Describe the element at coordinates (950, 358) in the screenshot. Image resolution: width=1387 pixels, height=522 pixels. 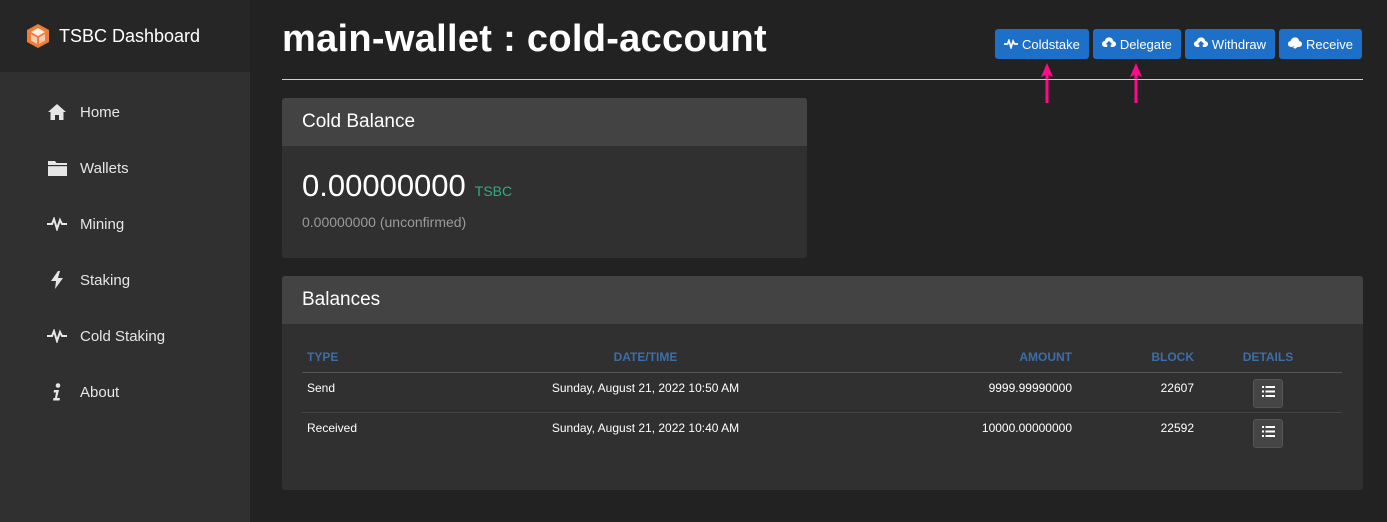
I see `column-header-amount: AMOUNT` at that location.